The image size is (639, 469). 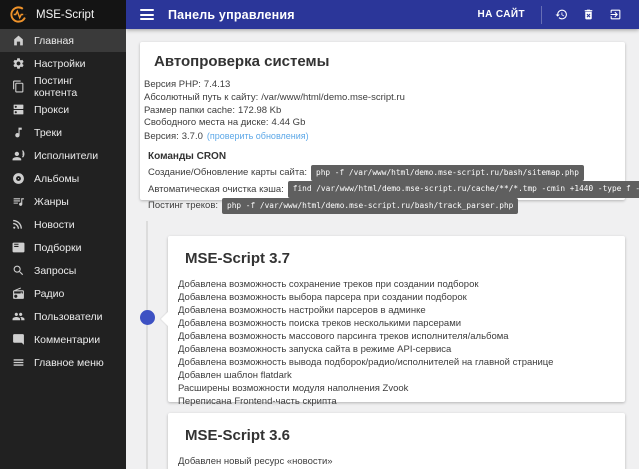 What do you see at coordinates (67, 339) in the screenshot?
I see `sidebar-item-label: Комментарии` at bounding box center [67, 339].